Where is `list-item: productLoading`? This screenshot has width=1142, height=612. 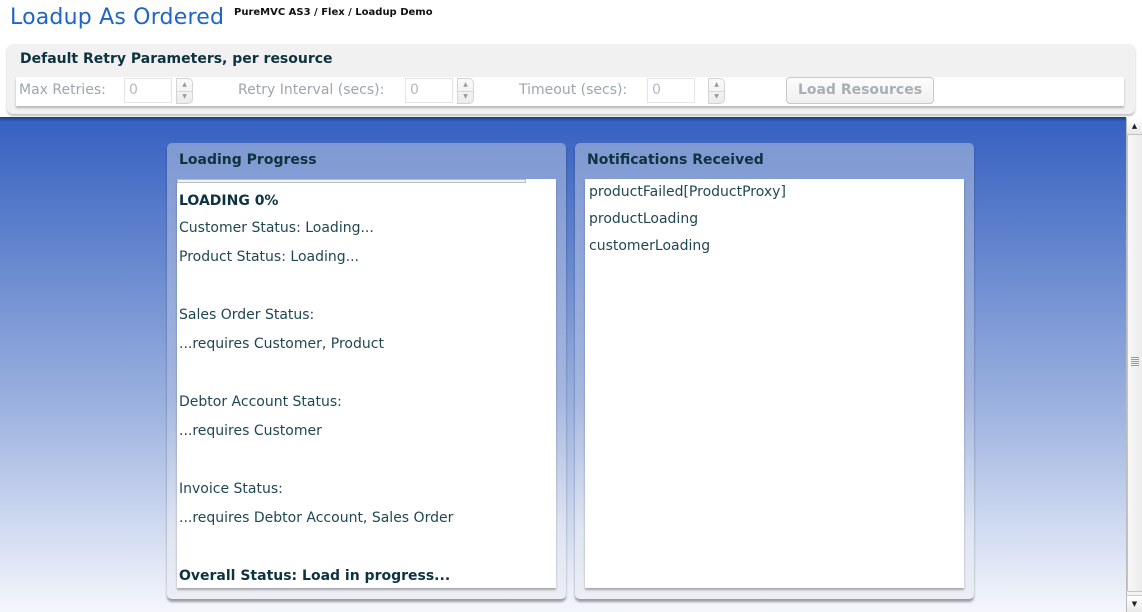
list-item: productLoading is located at coordinates (643, 219).